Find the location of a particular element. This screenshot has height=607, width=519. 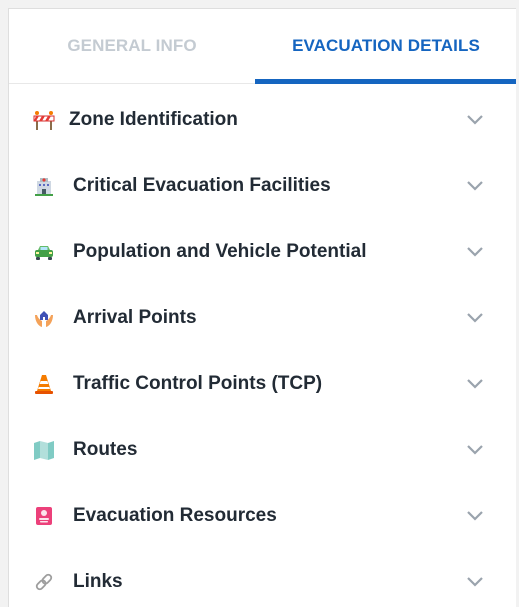

tab-bar: GENERAL INFO EVACUATION DETAILS is located at coordinates (262, 46).